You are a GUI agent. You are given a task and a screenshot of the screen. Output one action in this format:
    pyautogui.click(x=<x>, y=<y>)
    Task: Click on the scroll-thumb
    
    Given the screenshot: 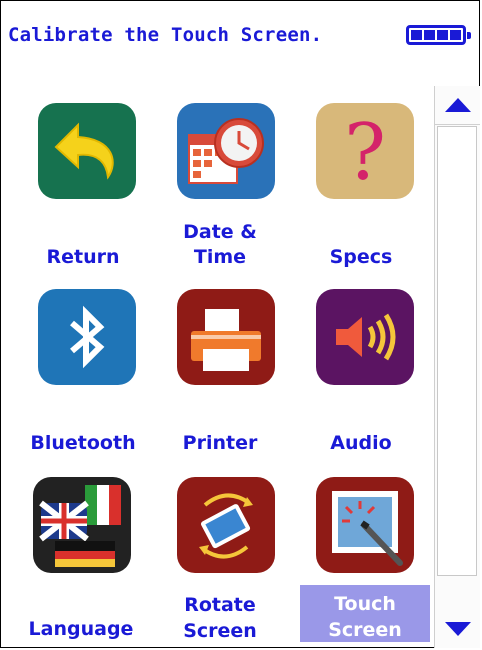 What is the action you would take?
    pyautogui.click(x=457, y=351)
    